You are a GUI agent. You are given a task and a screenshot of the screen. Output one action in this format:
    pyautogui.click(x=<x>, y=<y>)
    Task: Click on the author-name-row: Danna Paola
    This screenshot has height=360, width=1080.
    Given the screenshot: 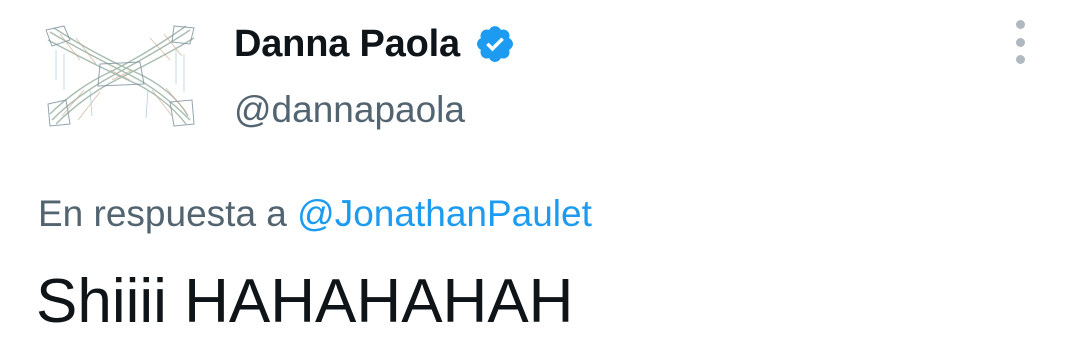 What is the action you would take?
    pyautogui.click(x=375, y=44)
    